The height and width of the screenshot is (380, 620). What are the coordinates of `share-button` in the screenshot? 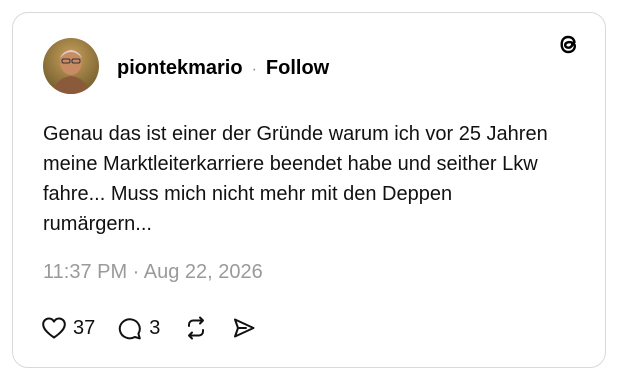 It's located at (244, 328).